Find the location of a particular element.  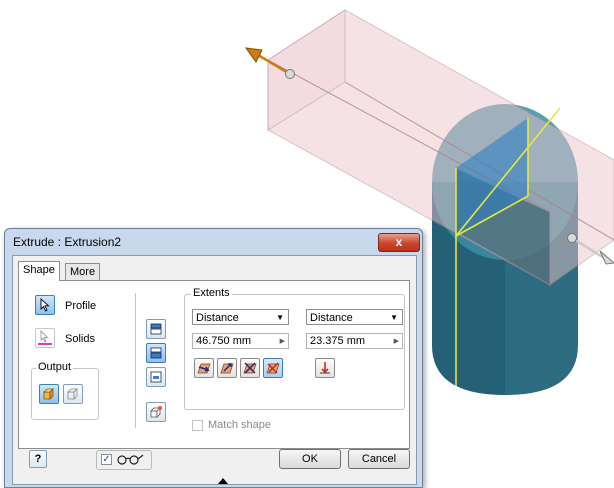

symmetric-icon is located at coordinates (250, 368).